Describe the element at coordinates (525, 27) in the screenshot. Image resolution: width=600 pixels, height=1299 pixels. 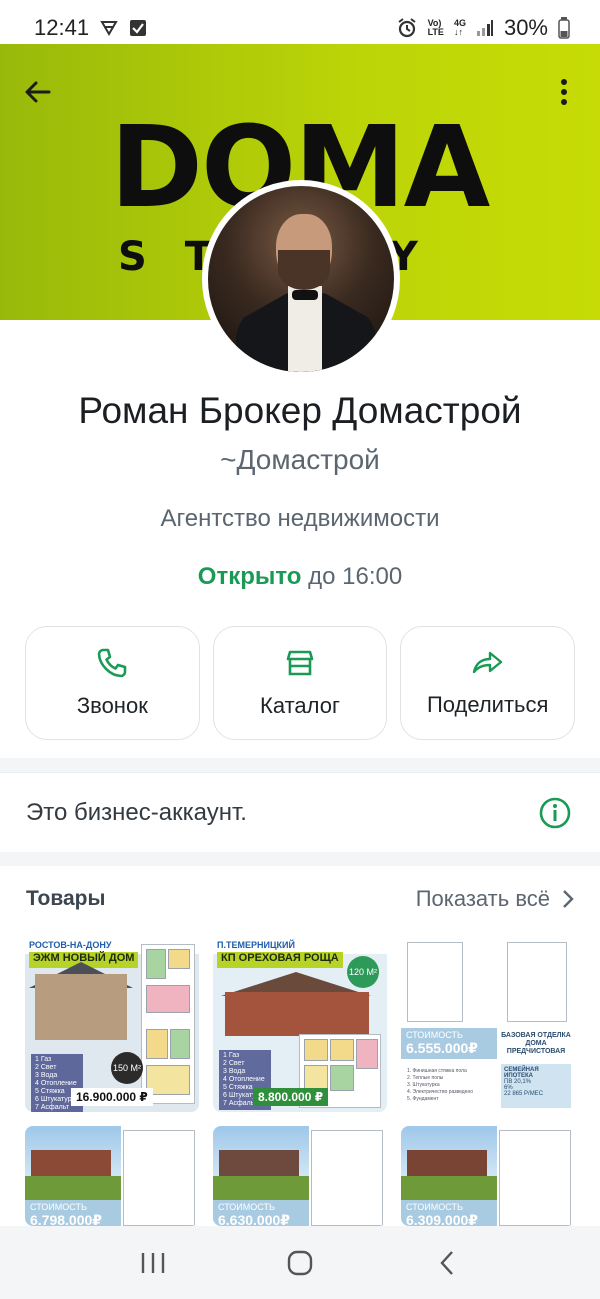
I see `battery-percent: 30%` at that location.